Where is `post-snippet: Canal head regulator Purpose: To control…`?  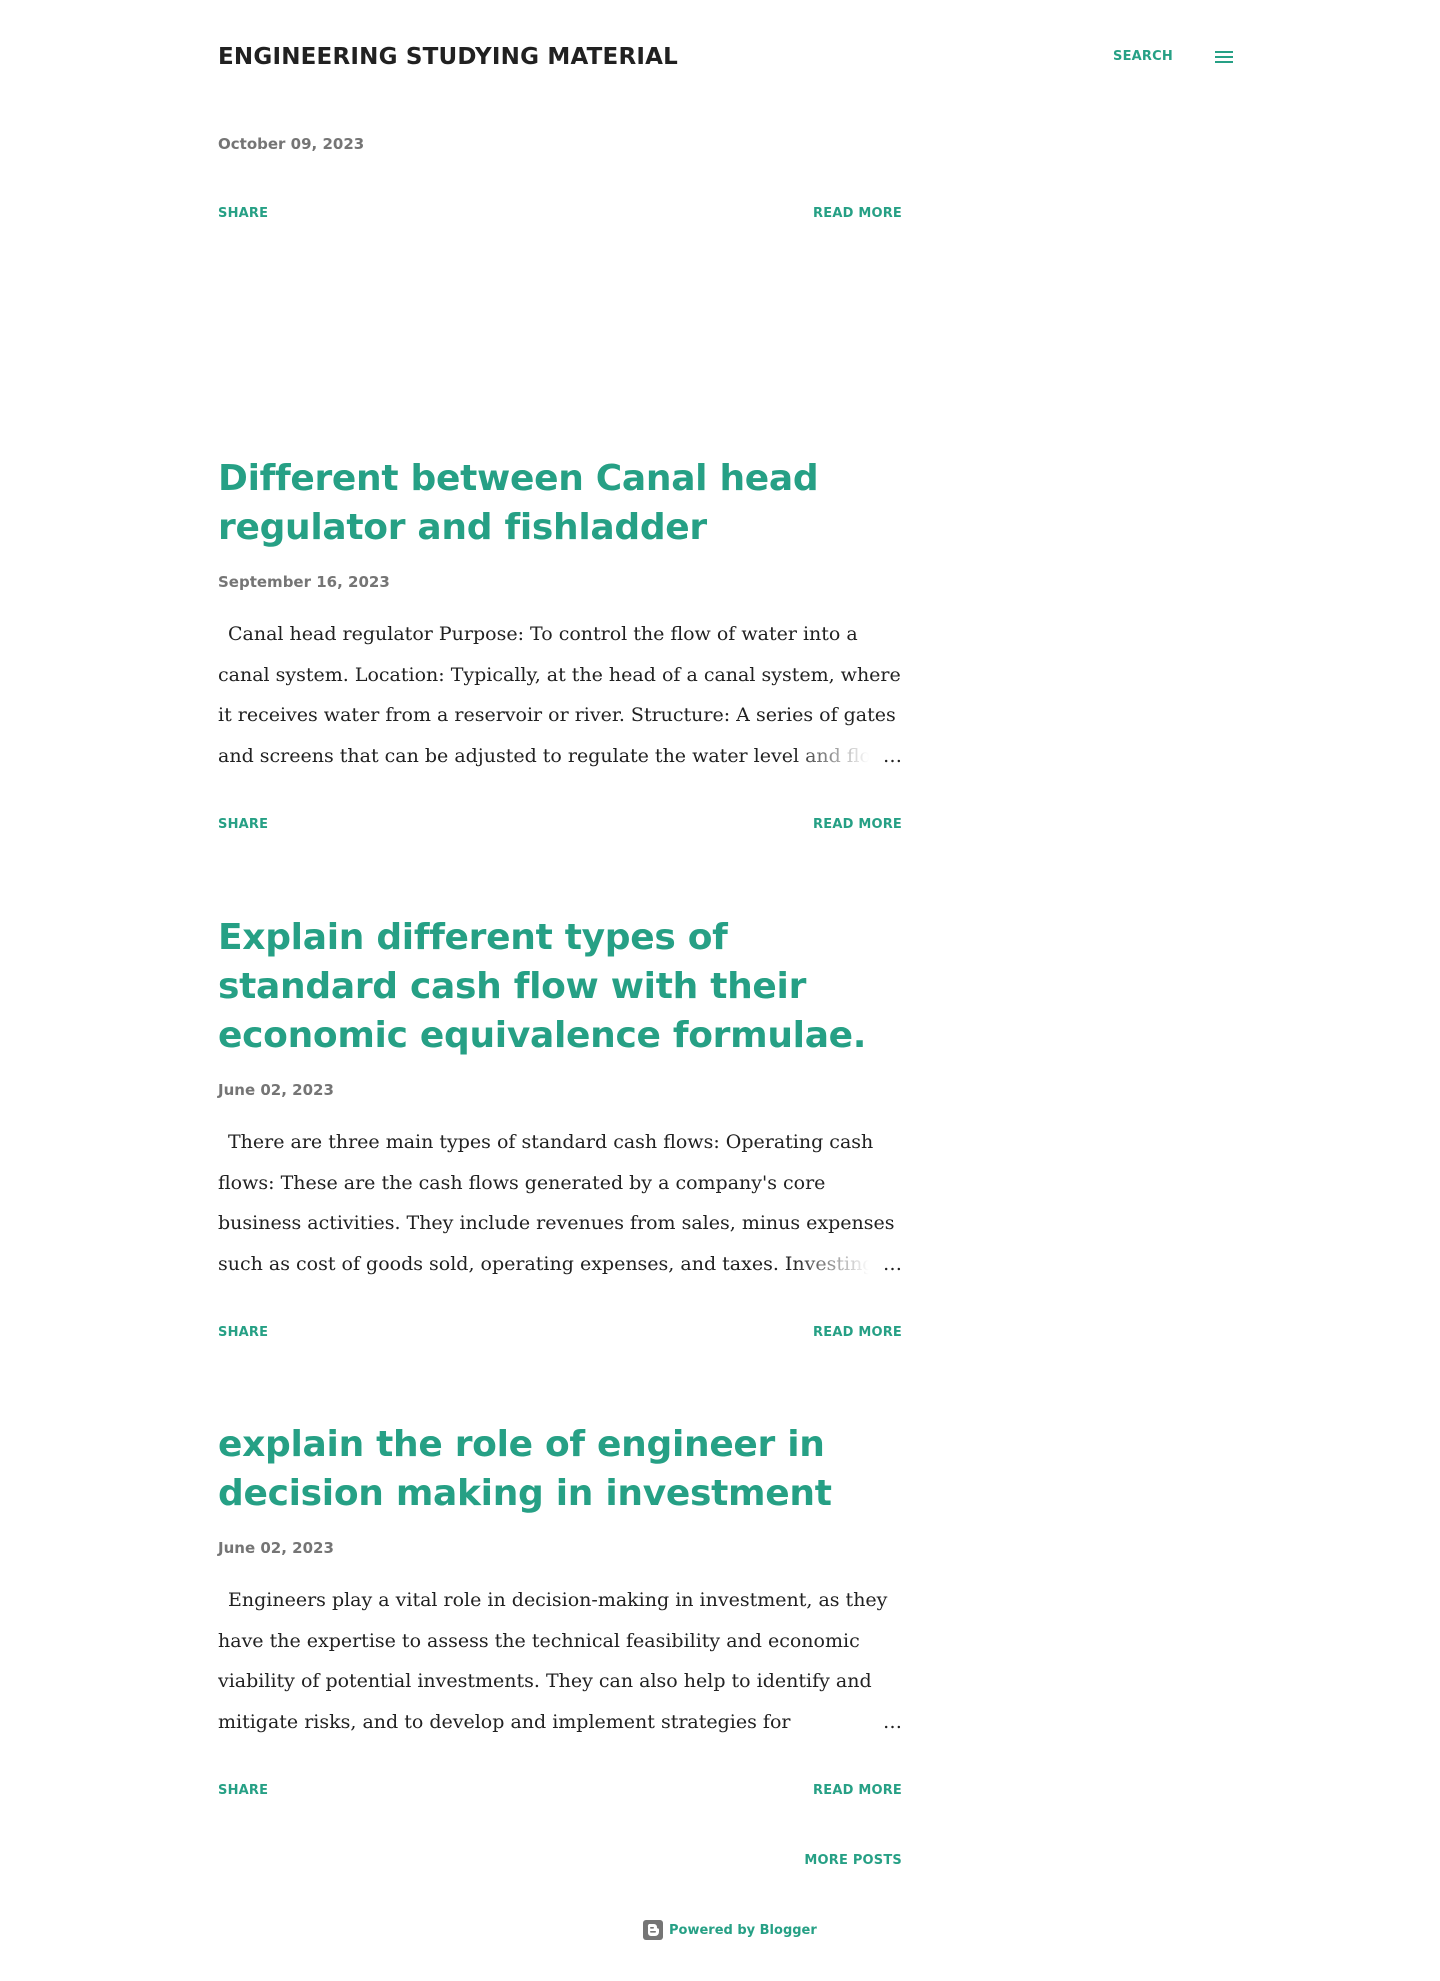
post-snippet: Canal head regulator Purpose: To control… is located at coordinates (560, 695).